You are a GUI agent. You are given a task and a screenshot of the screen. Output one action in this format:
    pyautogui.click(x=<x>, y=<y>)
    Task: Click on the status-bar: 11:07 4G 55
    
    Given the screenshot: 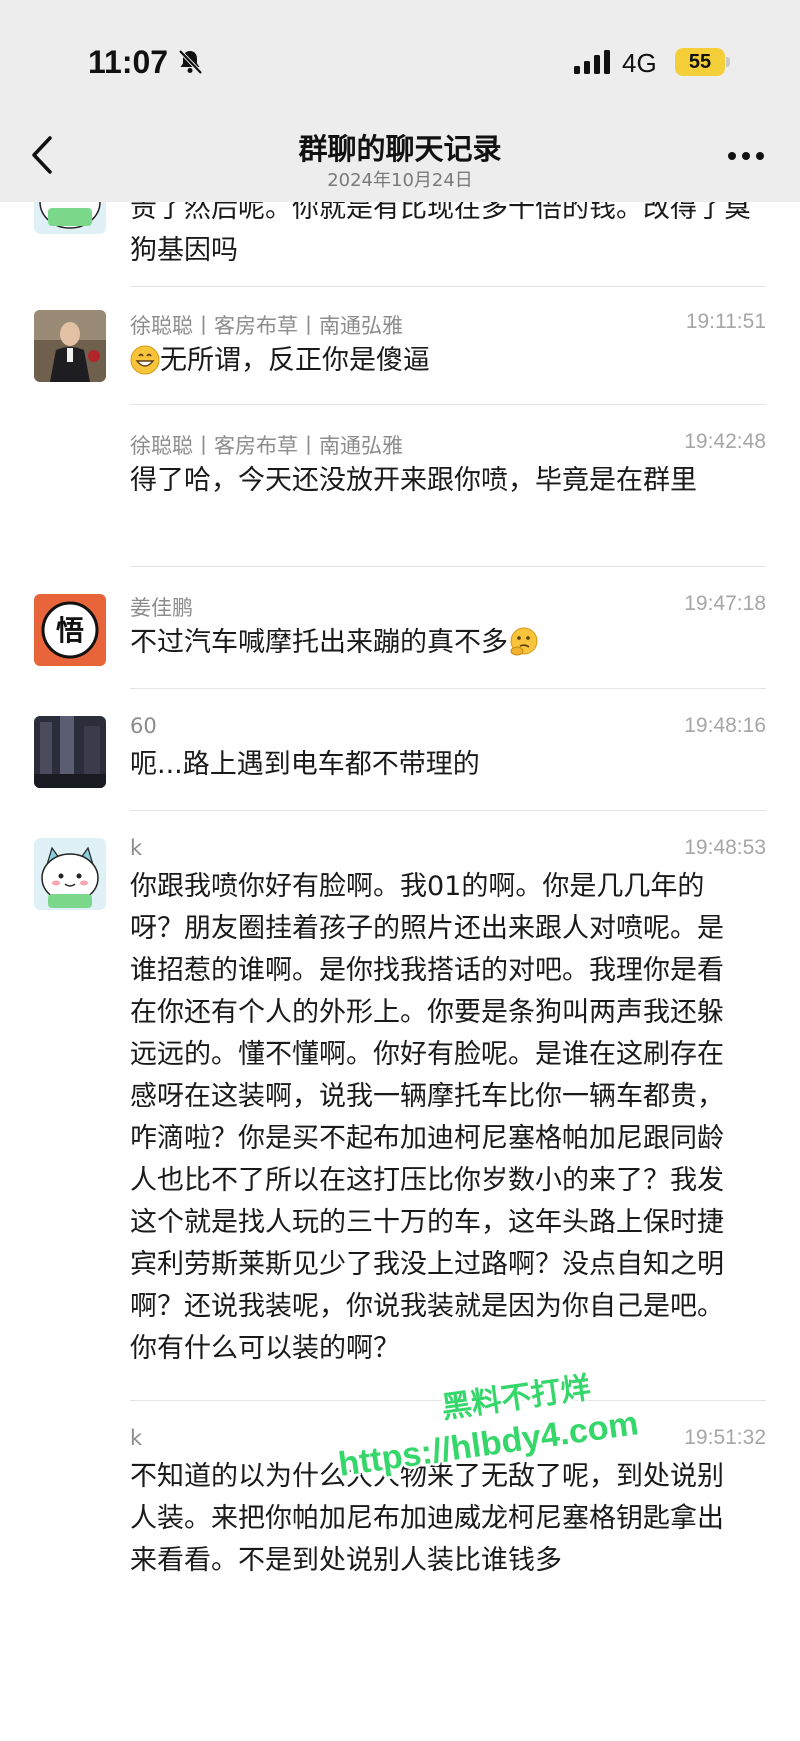 What is the action you would take?
    pyautogui.click(x=400, y=55)
    